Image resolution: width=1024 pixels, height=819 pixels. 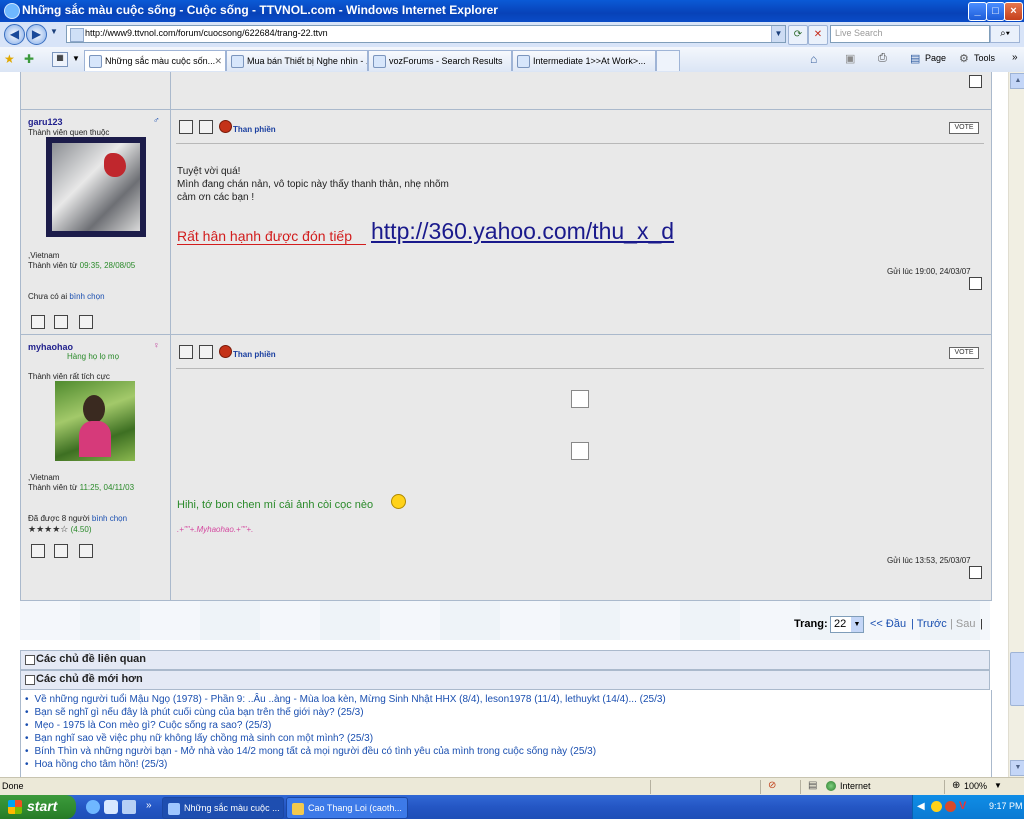 I want to click on scrollbar-thumb, so click(x=1017, y=679).